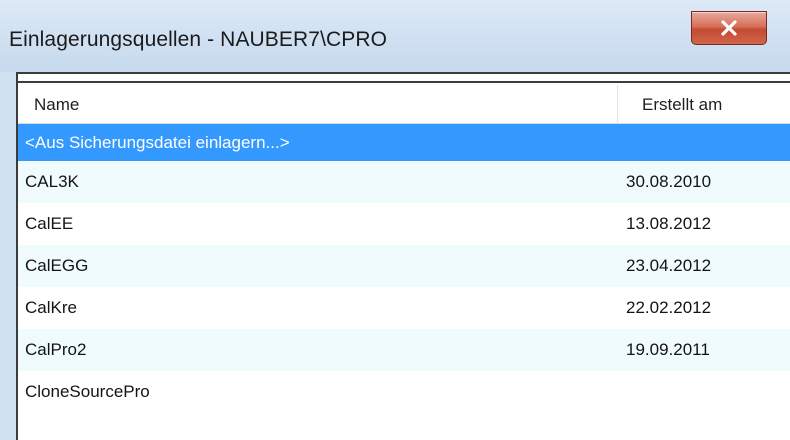 This screenshot has height=440, width=790. I want to click on list-header: Name Erstellt am, so click(404, 104).